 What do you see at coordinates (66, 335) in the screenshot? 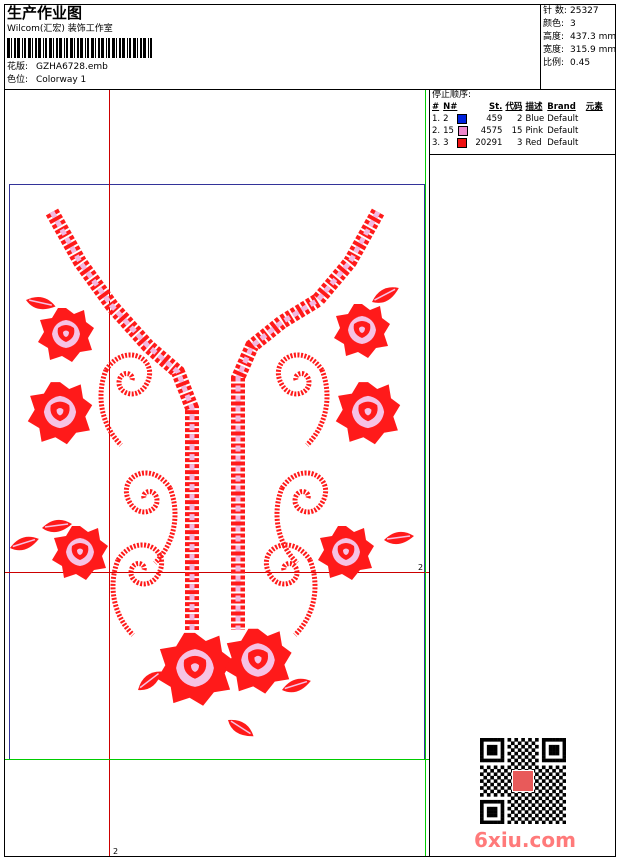
I see `rose-left-top` at bounding box center [66, 335].